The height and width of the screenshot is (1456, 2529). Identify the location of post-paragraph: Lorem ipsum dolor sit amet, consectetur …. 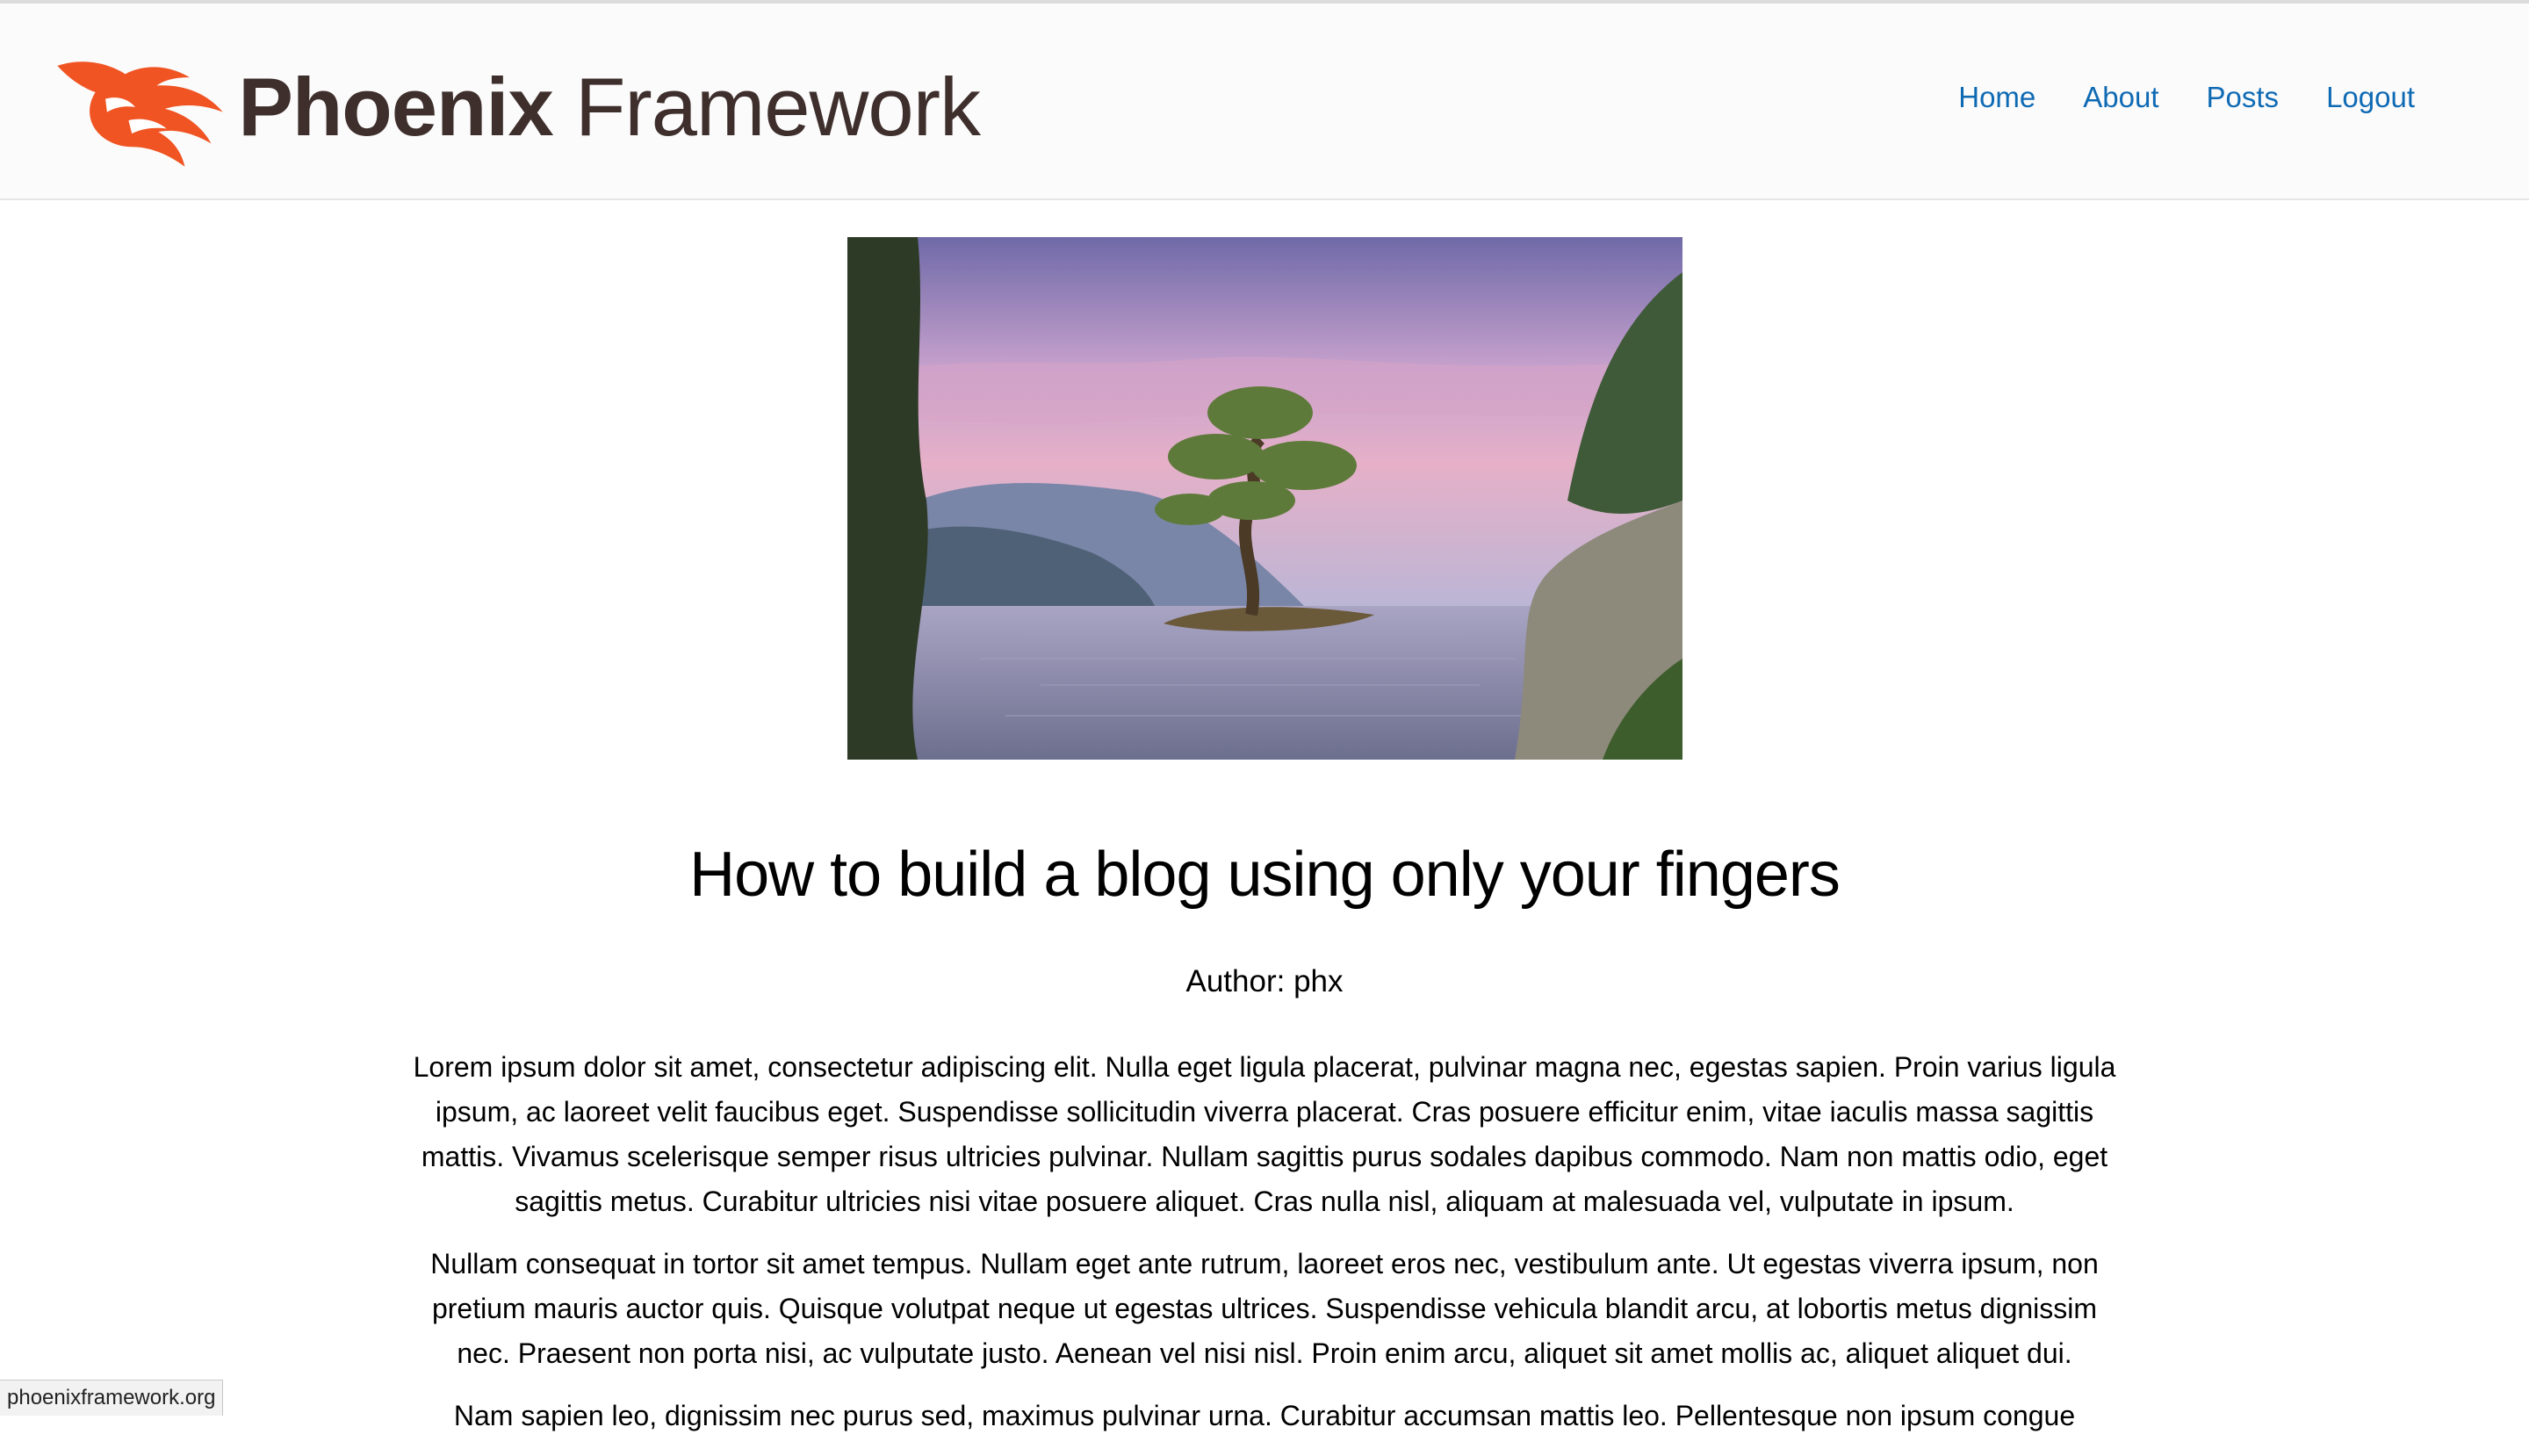
(1265, 1134).